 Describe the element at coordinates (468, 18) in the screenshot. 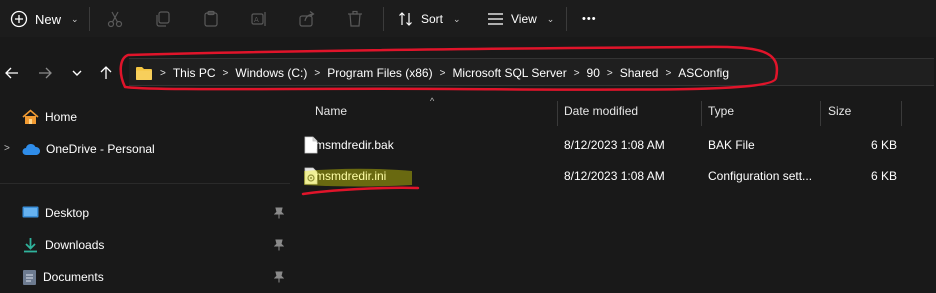

I see `command-bar: New ⌄ A Sort ⌄ View ⌄ •••` at that location.